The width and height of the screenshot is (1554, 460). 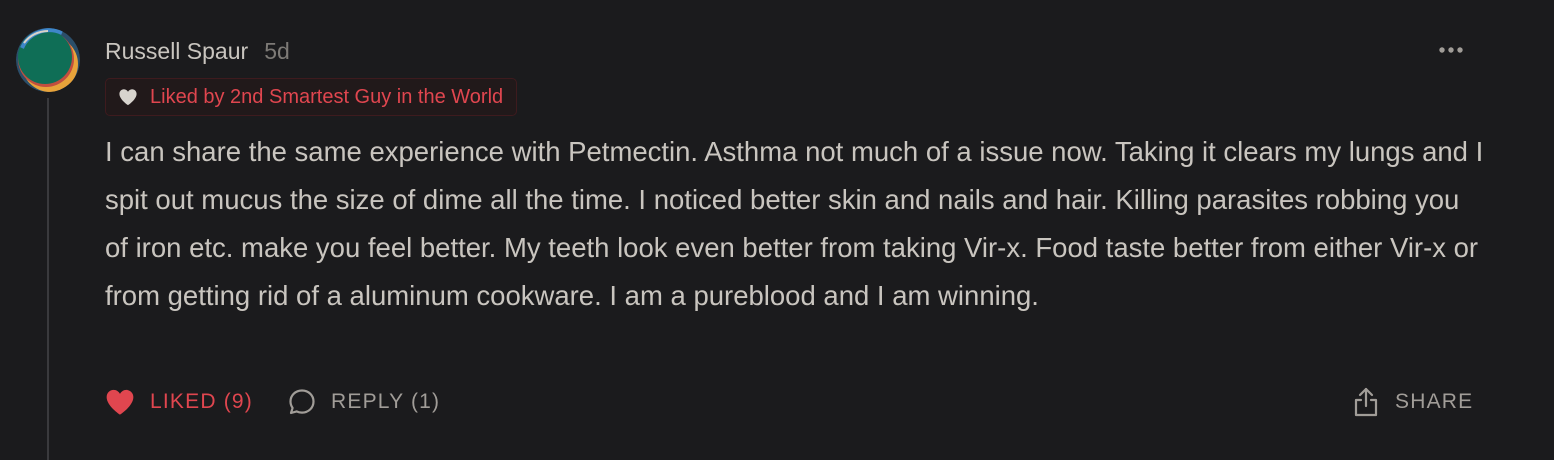 What do you see at coordinates (1434, 401) in the screenshot?
I see `share-label: SHARE` at bounding box center [1434, 401].